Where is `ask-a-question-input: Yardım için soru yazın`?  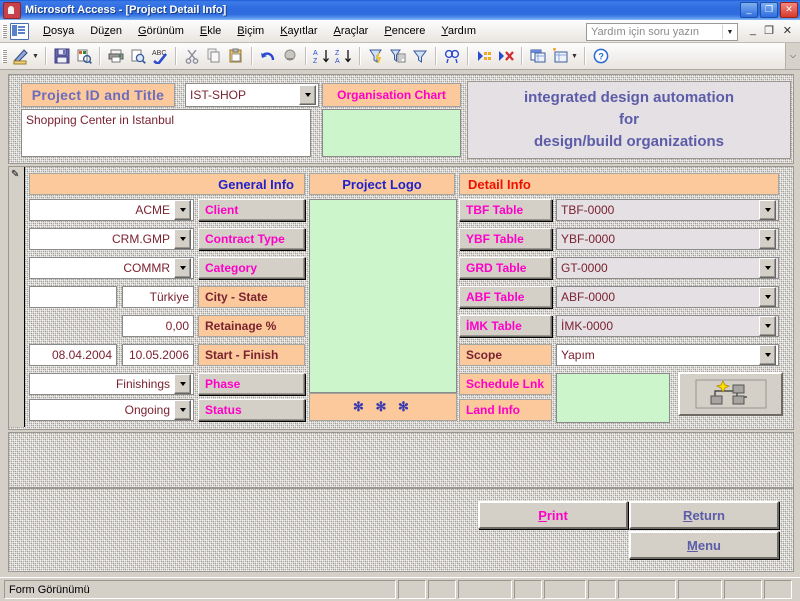
ask-a-question-input: Yardım için soru yazın is located at coordinates (654, 32).